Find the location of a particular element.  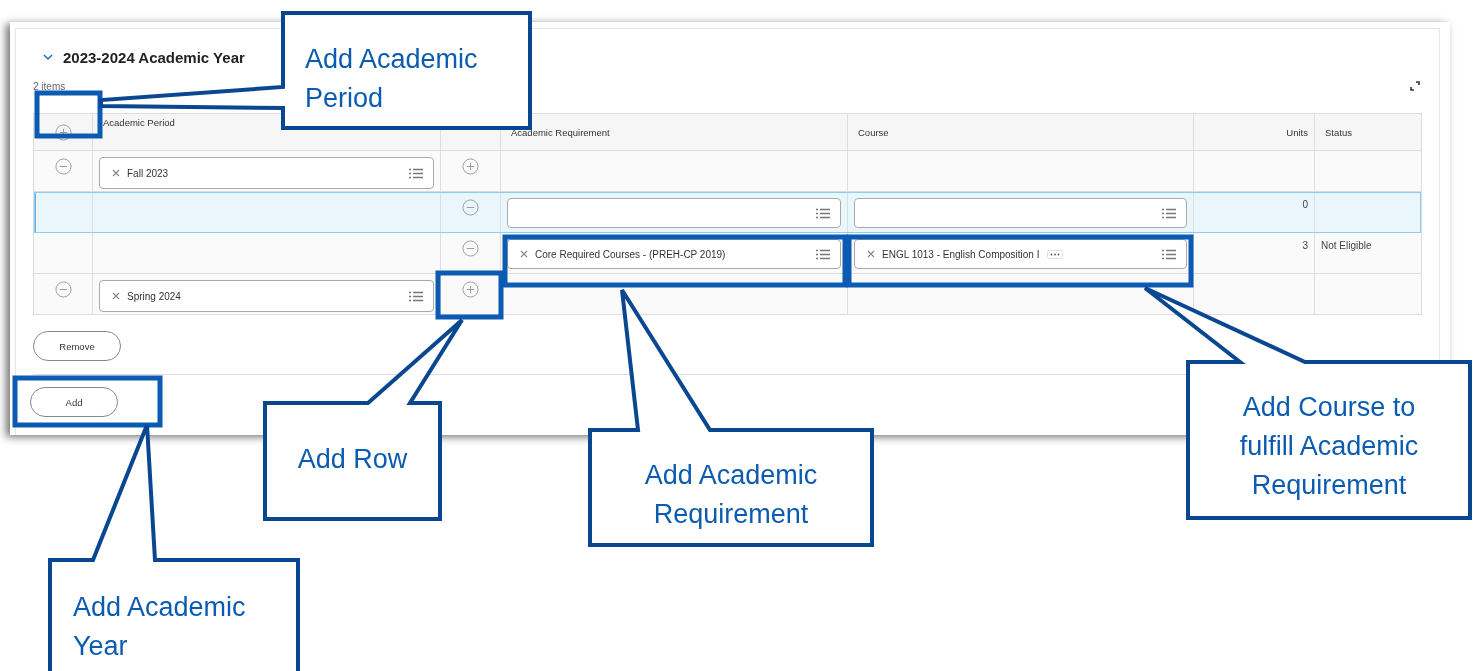

table-row: Fall 2023 is located at coordinates (727, 171).